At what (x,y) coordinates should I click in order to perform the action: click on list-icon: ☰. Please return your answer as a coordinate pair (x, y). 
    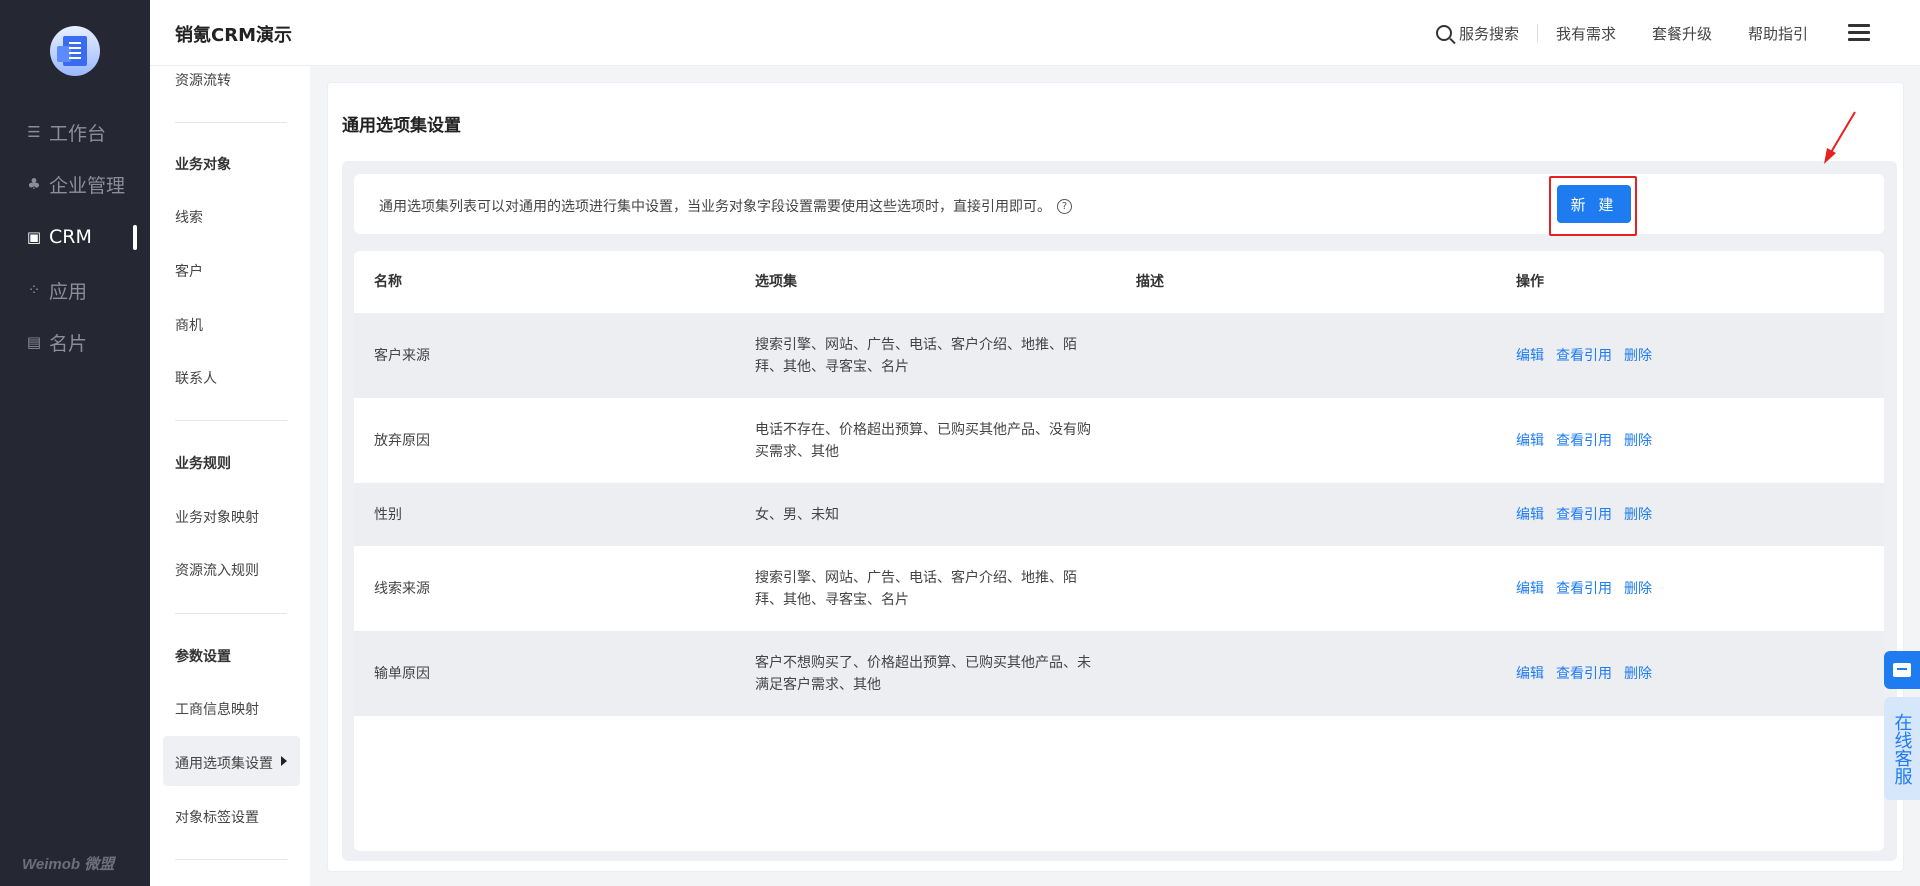
    Looking at the image, I should click on (34, 132).